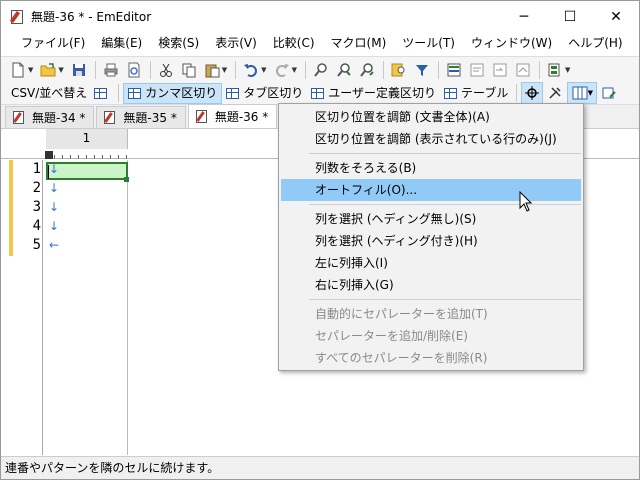  What do you see at coordinates (523, 70) in the screenshot?
I see `wrap-page-icon` at bounding box center [523, 70].